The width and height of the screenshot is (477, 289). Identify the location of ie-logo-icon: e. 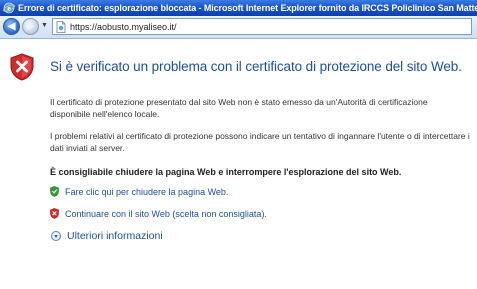
(9, 8).